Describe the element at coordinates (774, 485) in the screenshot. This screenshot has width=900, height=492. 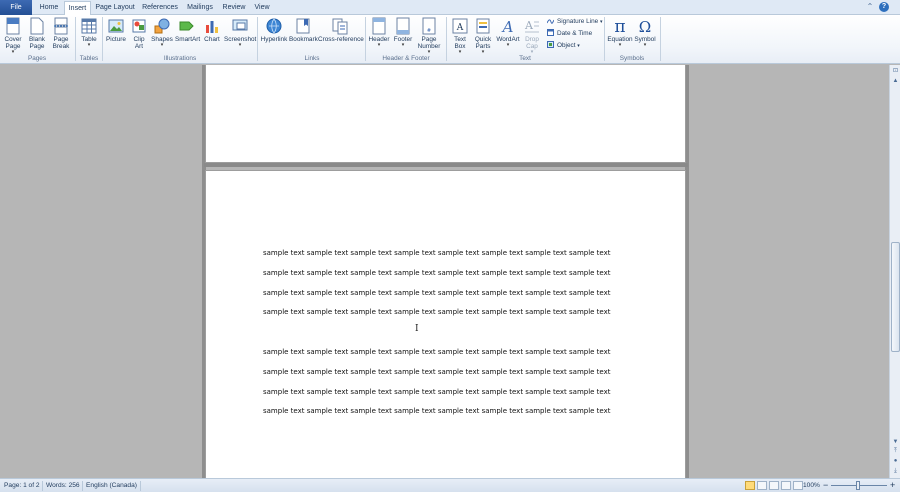
I see `web-layout-view-icon` at that location.